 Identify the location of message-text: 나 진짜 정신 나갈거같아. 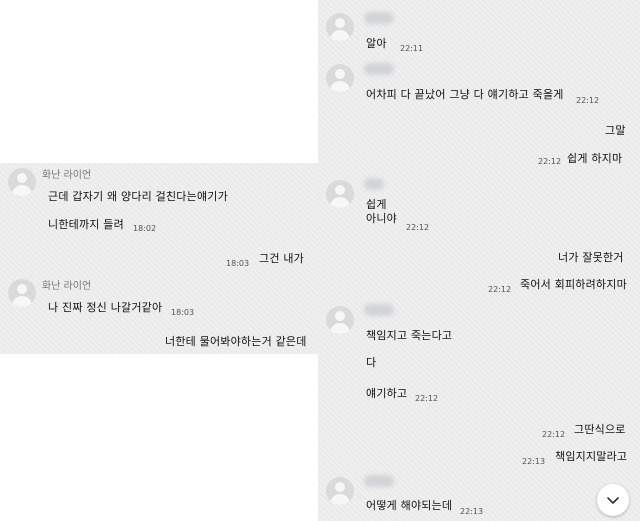
(105, 307).